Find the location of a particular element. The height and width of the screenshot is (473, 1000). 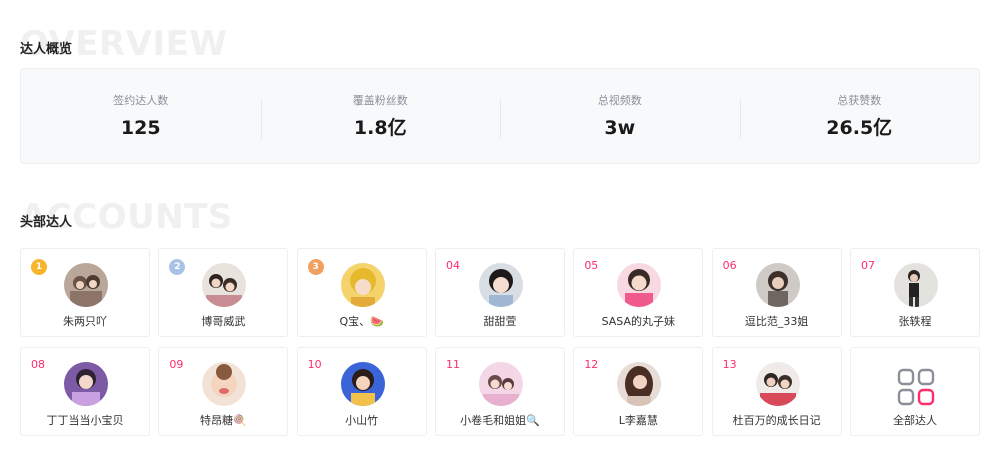

creator-card: 06 逗比范_33姐 is located at coordinates (776, 292).